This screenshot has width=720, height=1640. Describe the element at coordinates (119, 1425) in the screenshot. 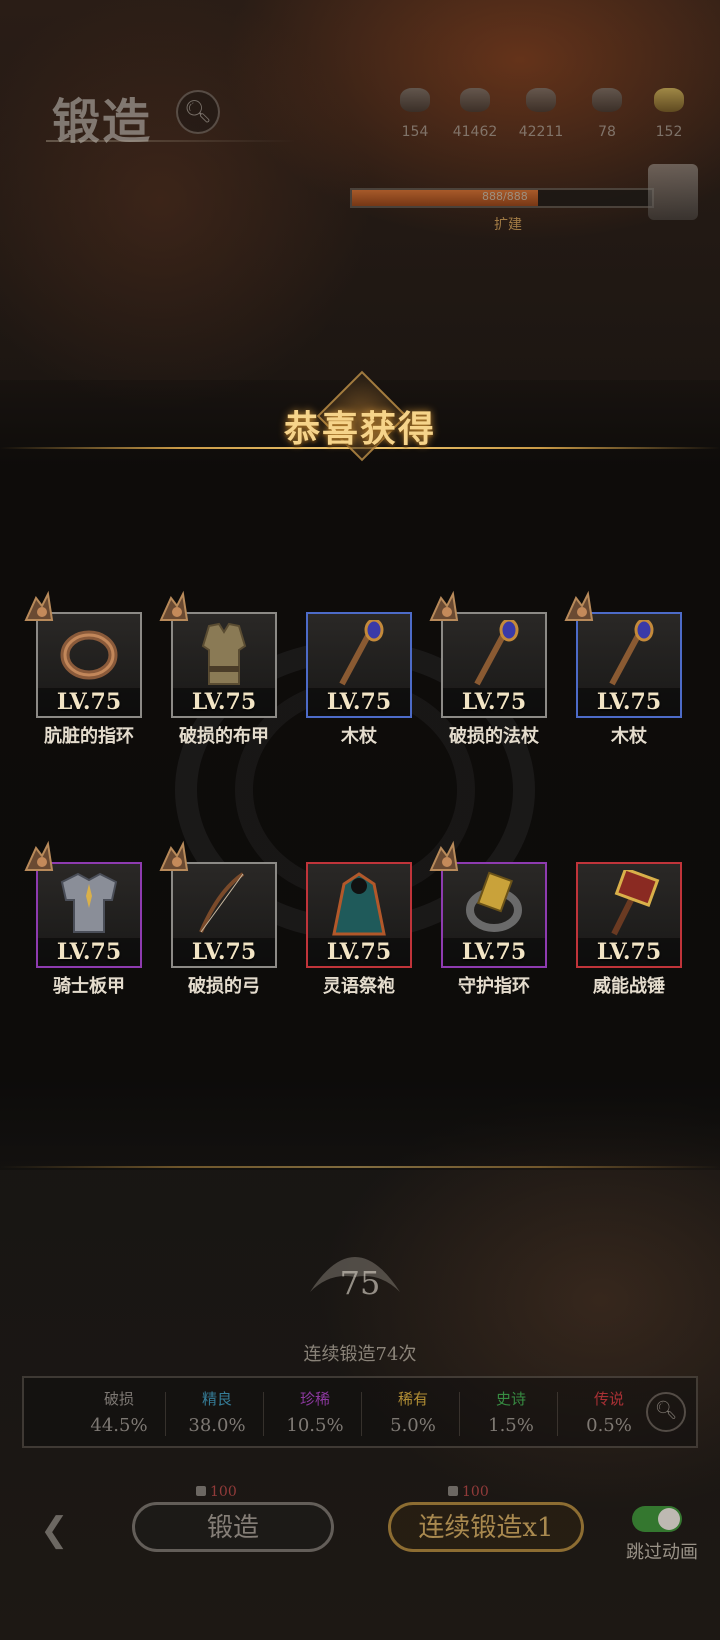

I see `rate-value: 44.5%` at that location.